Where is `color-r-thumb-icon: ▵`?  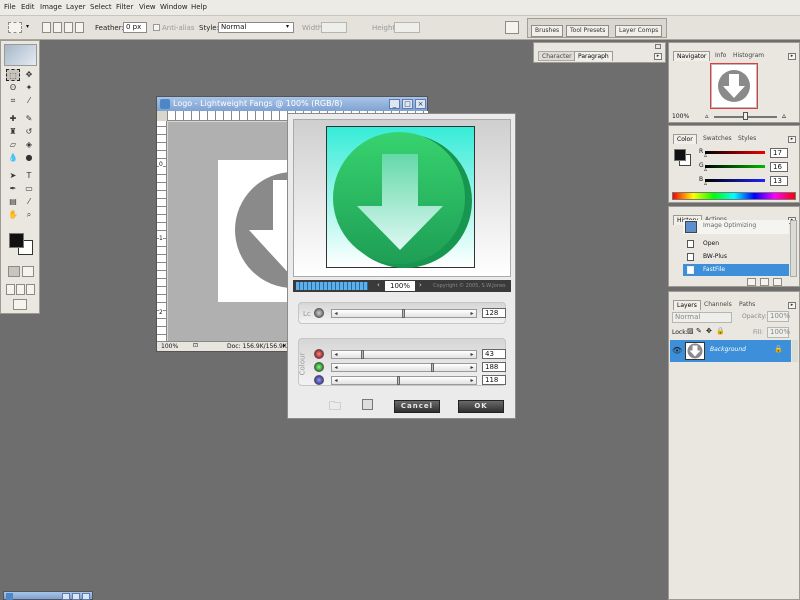
color-r-thumb-icon: ▵ is located at coordinates (705, 155).